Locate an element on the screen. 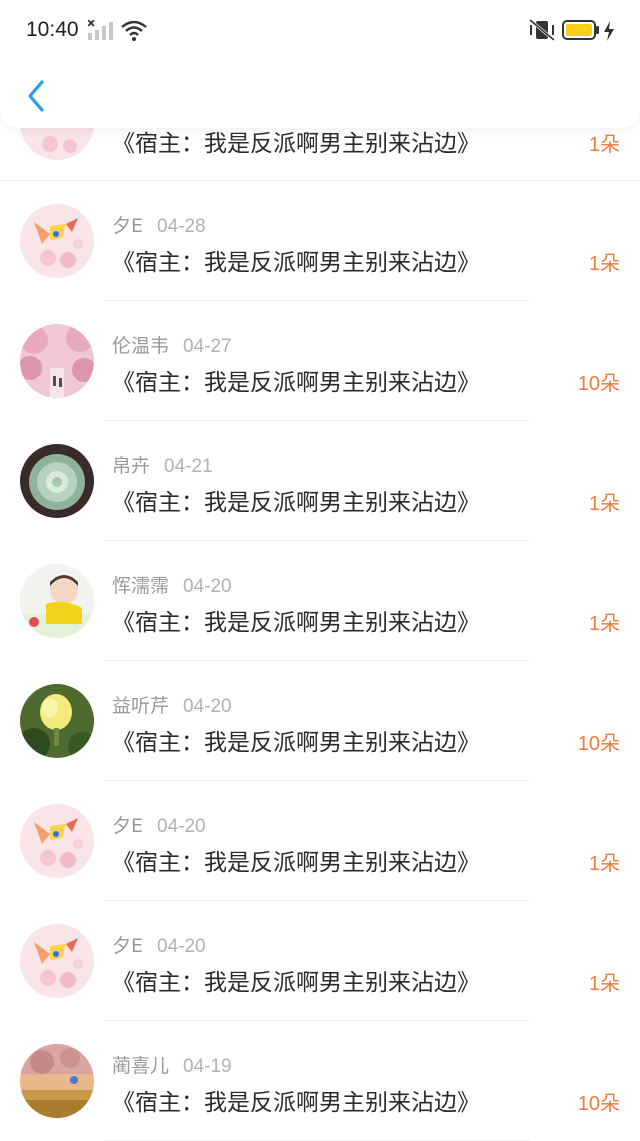  item-meta: 益听芹 04-20 is located at coordinates (172, 704).